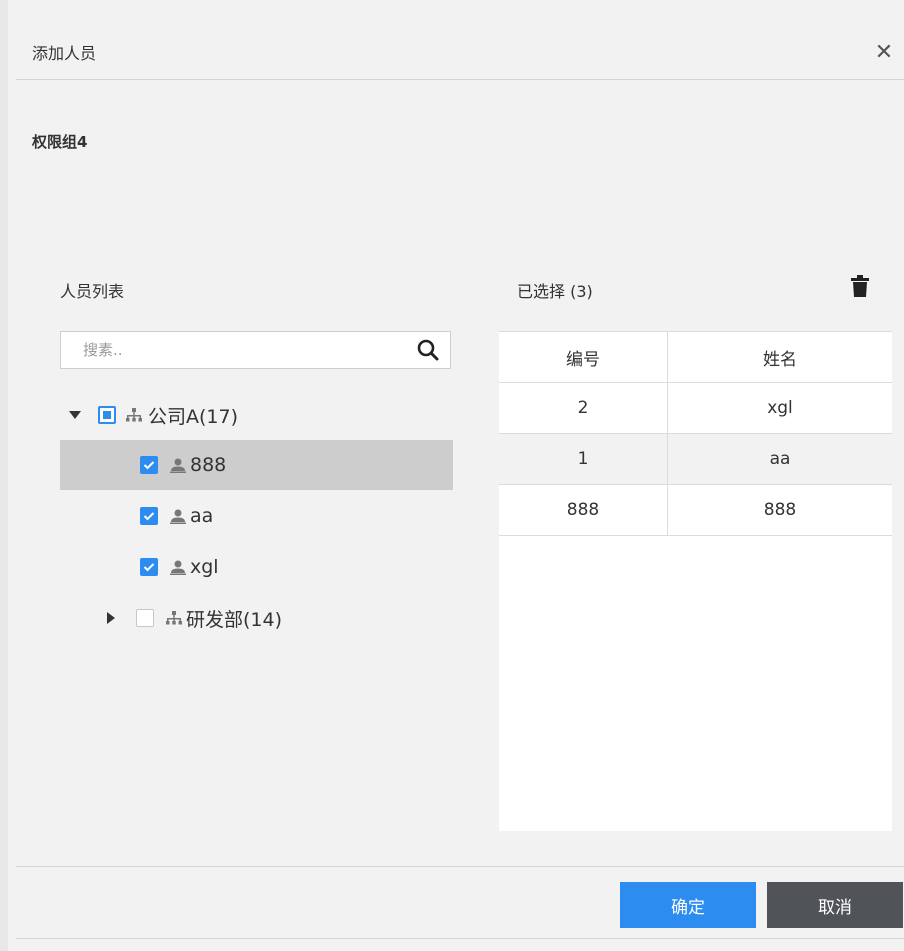 This screenshot has height=951, width=904. What do you see at coordinates (695, 510) in the screenshot?
I see `table-row: 888 888` at bounding box center [695, 510].